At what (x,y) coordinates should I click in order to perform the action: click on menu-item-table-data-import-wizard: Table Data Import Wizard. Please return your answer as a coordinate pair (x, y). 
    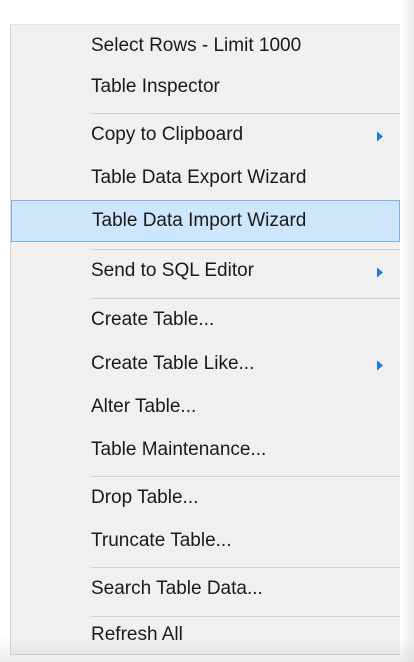
    Looking at the image, I should click on (205, 221).